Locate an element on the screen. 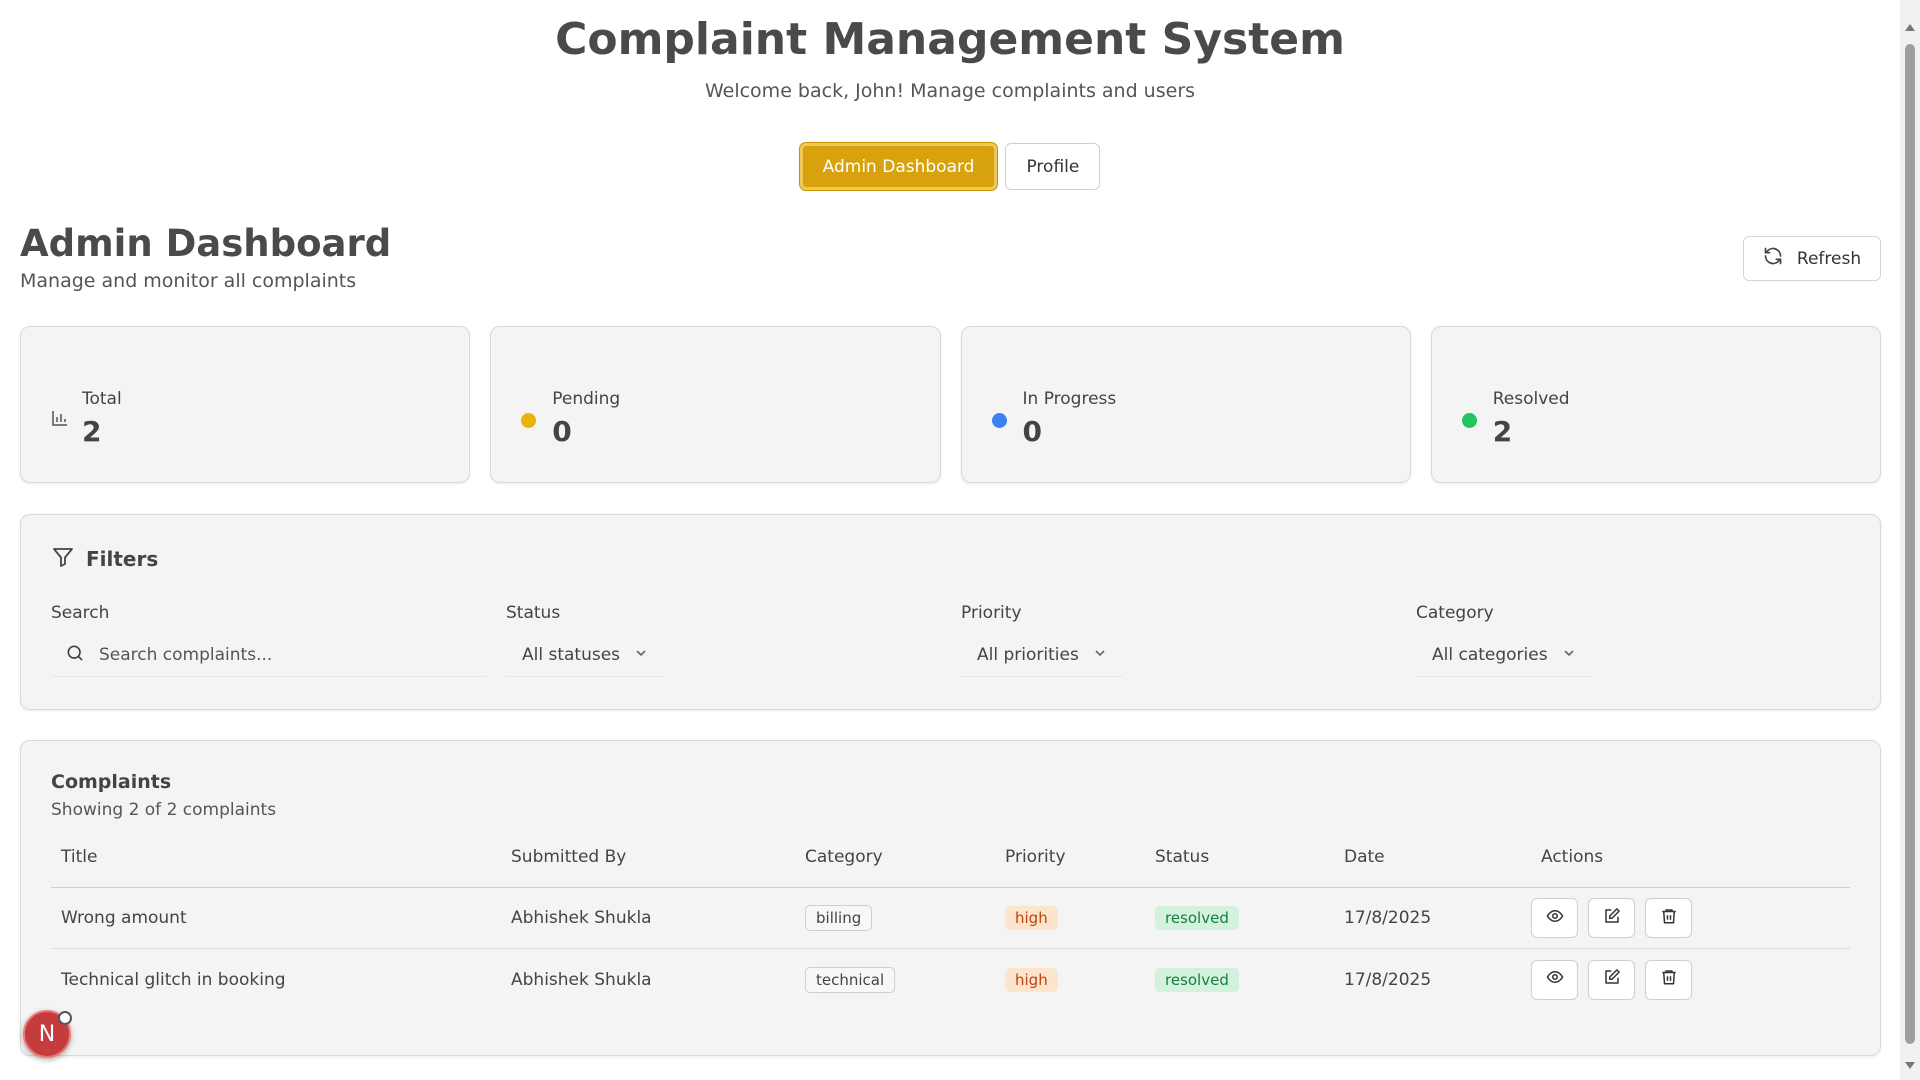  page-title: Admin Dashboard is located at coordinates (206, 243).